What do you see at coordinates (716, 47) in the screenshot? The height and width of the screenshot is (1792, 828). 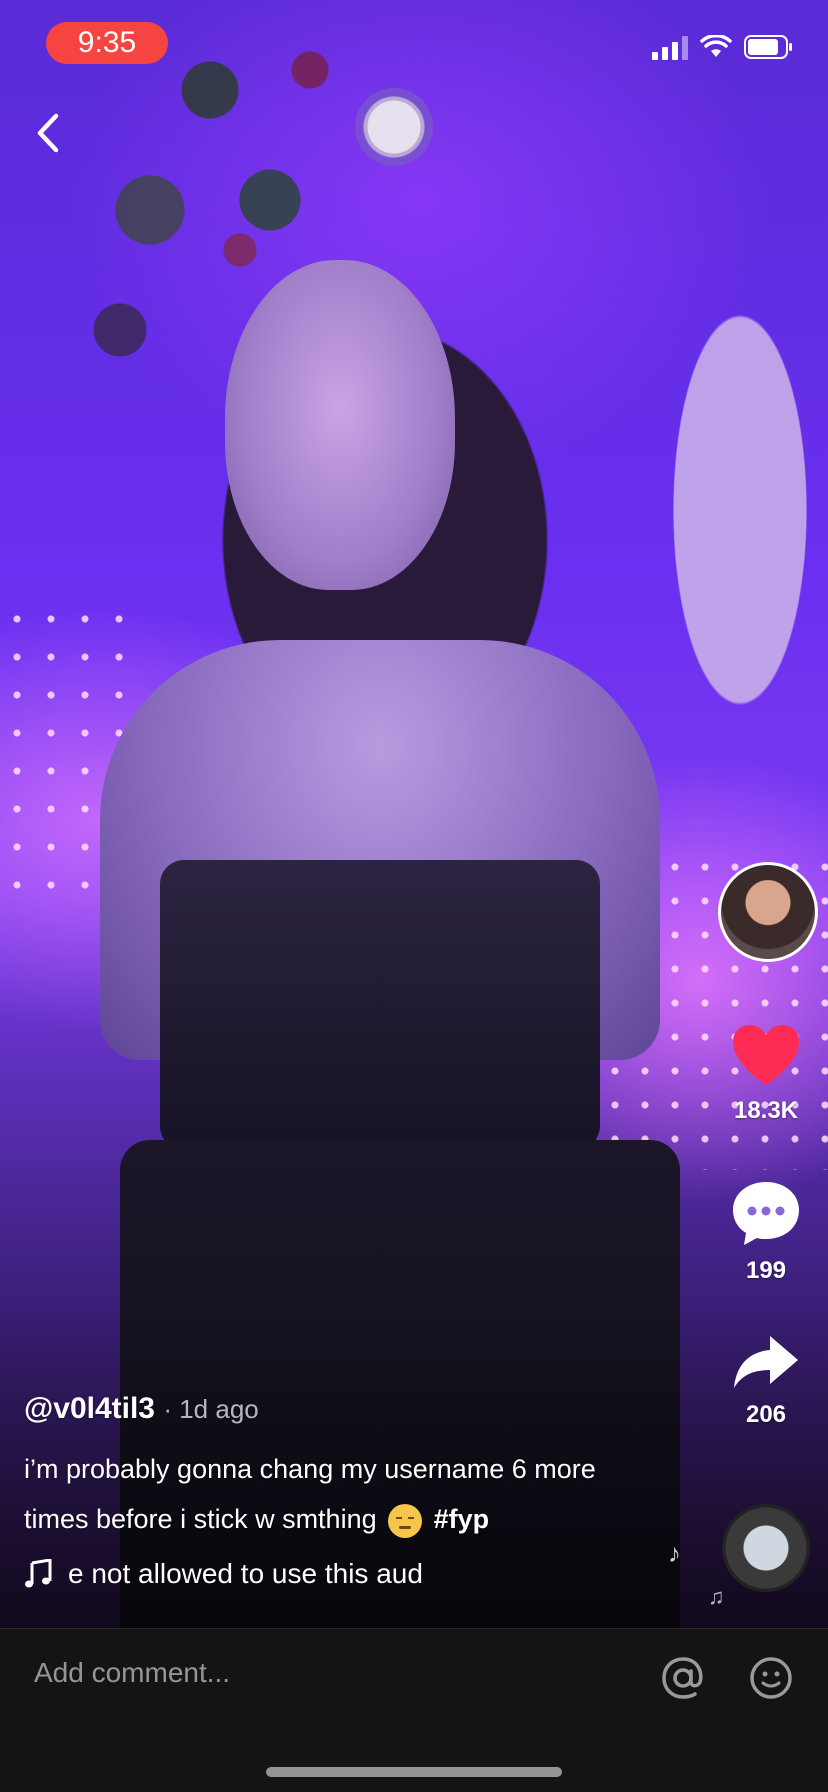 I see `wifi-icon` at bounding box center [716, 47].